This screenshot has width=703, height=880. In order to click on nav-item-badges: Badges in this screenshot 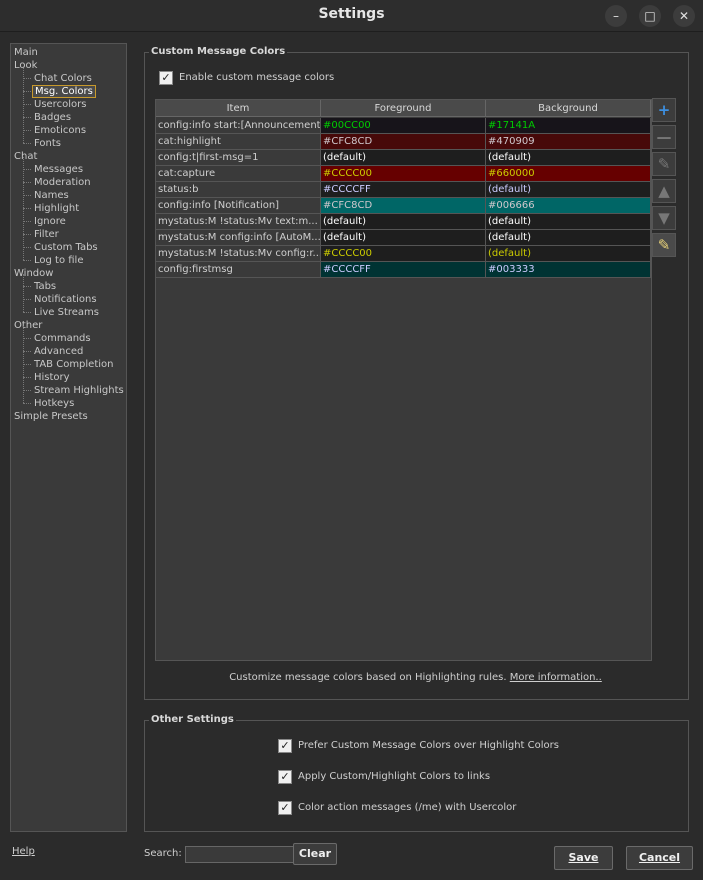, I will do `click(52, 117)`.